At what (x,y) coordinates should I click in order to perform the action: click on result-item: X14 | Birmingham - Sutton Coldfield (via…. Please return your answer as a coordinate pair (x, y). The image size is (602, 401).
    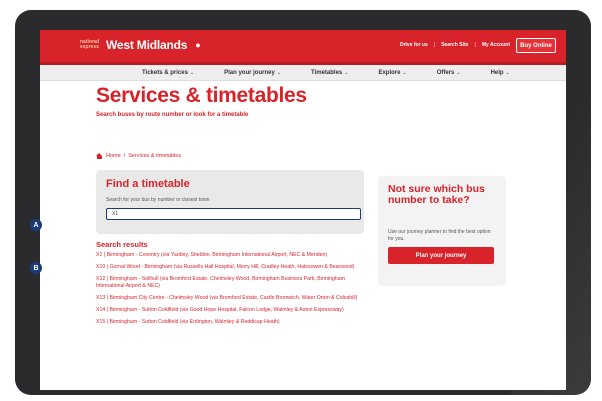
    Looking at the image, I should click on (234, 310).